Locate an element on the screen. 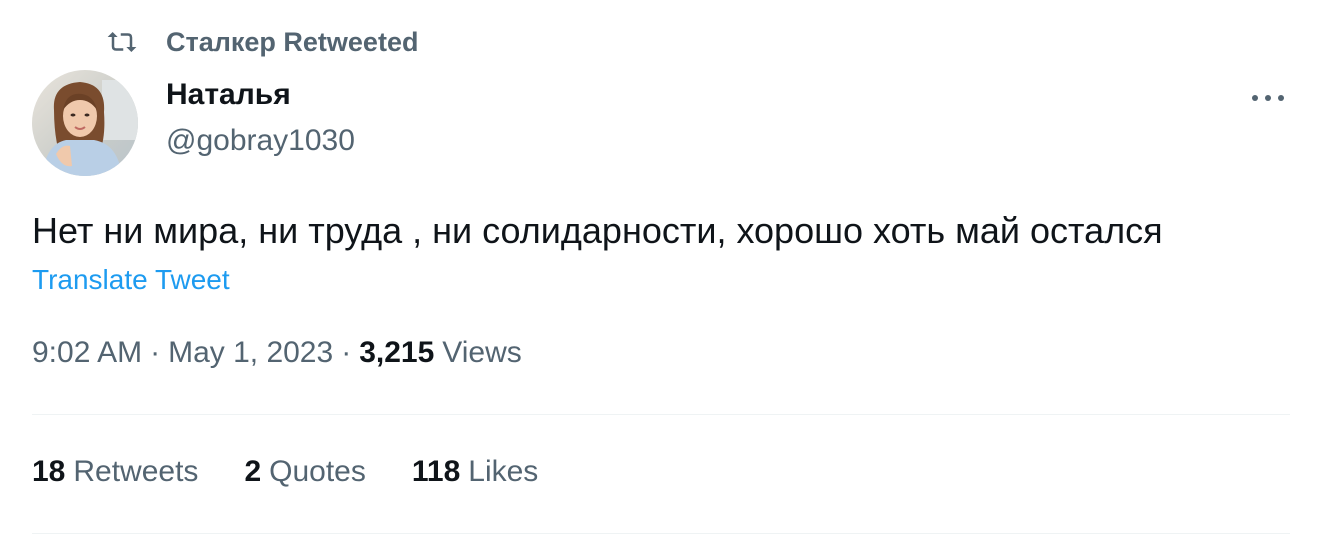 This screenshot has width=1332, height=548. likes-count: 118 is located at coordinates (436, 471).